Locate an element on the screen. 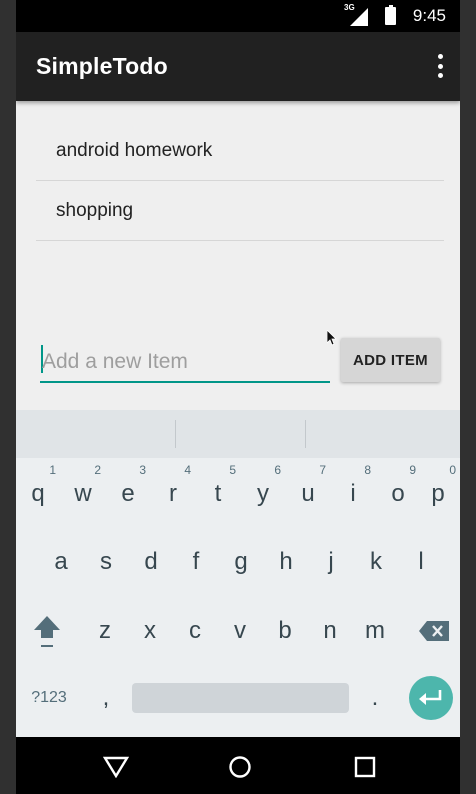 The height and width of the screenshot is (794, 476). key-k: k is located at coordinates (376, 562).